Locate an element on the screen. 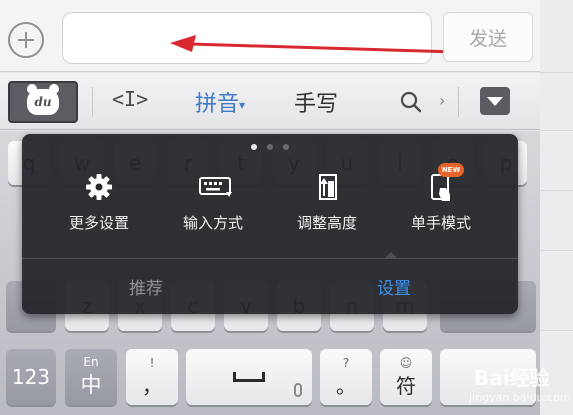 The image size is (573, 415). gear-icon is located at coordinates (99, 187).